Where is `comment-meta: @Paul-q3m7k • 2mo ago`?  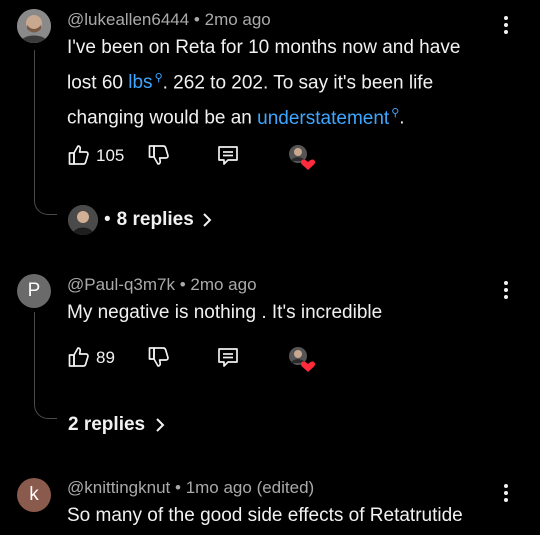
comment-meta: @Paul-q3m7k • 2mo ago is located at coordinates (162, 285).